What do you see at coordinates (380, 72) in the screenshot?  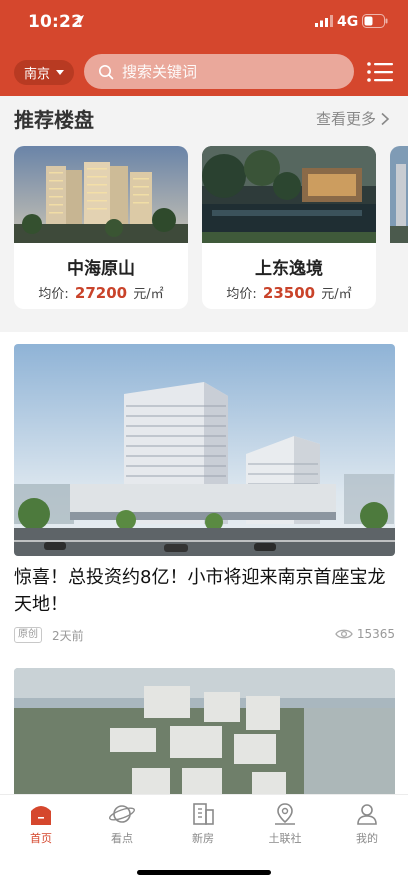 I see `menu-icon` at bounding box center [380, 72].